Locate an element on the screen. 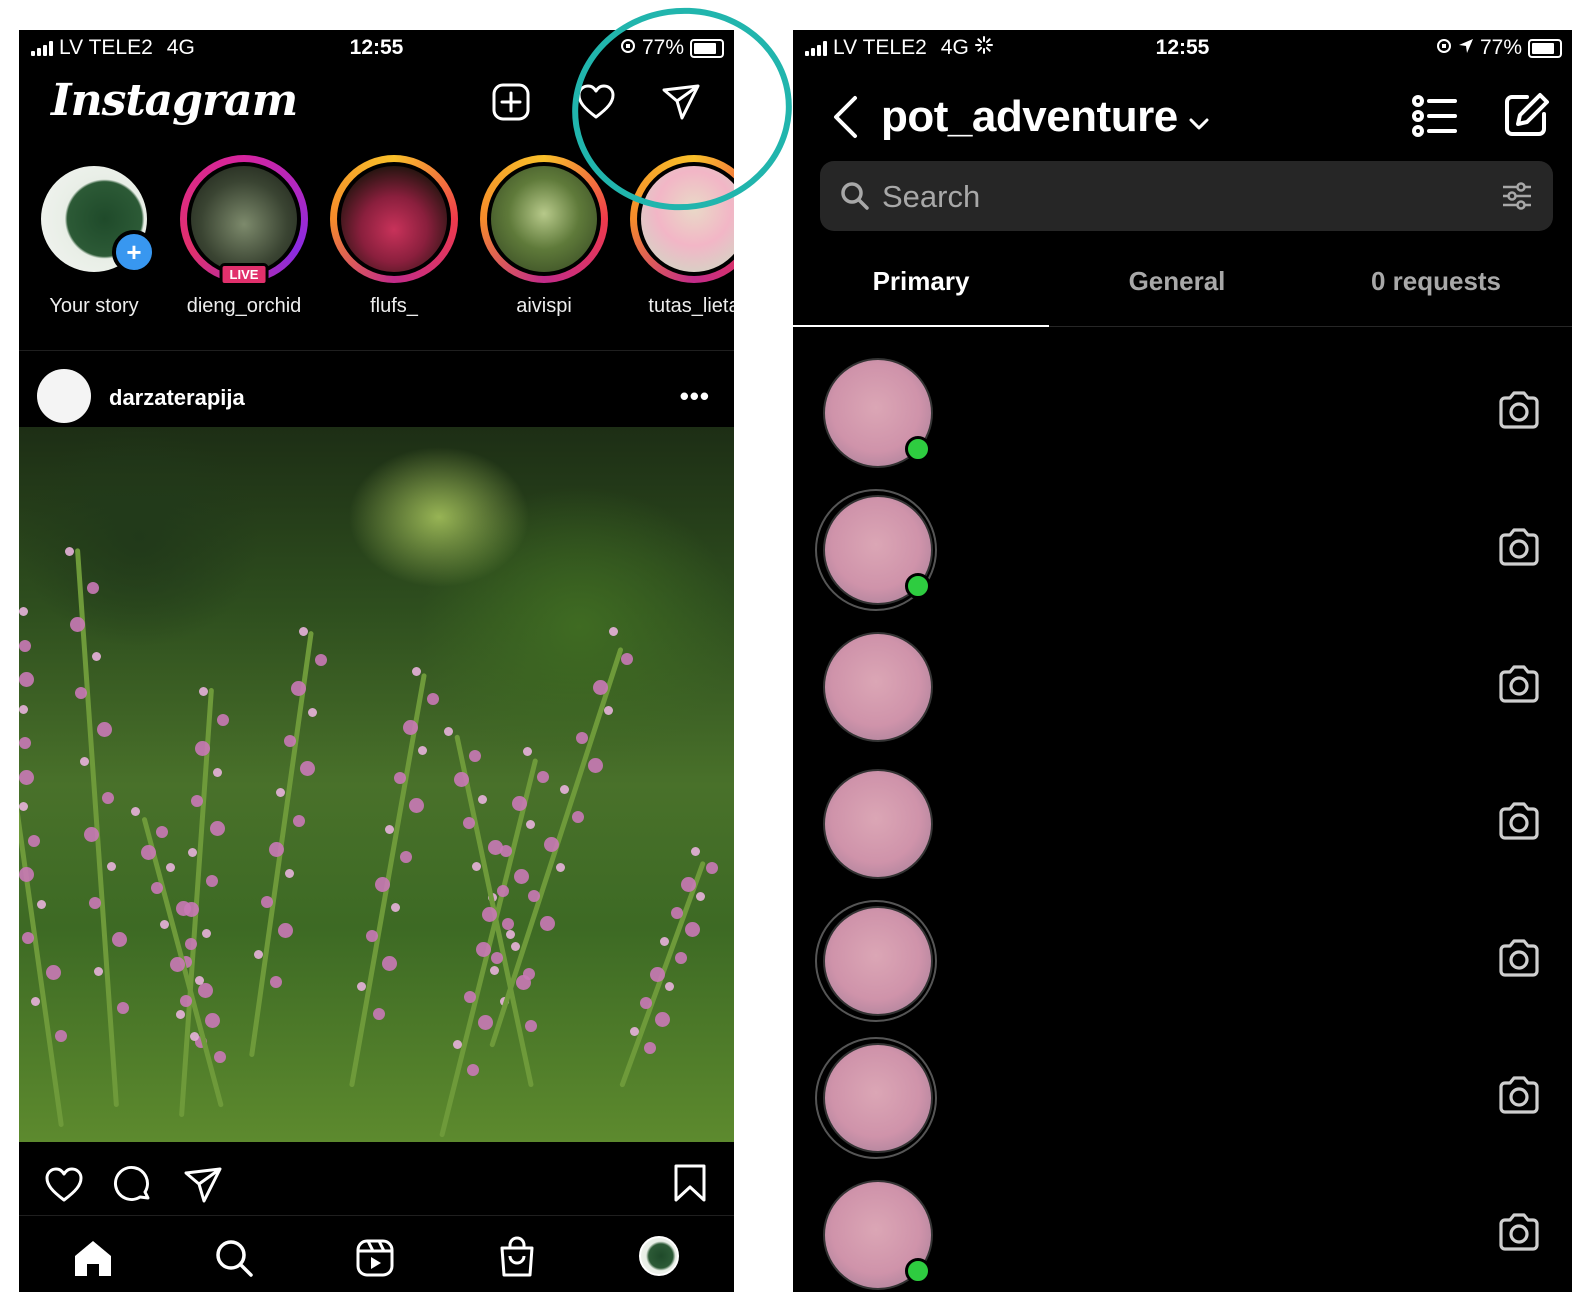 The height and width of the screenshot is (1295, 1572). story-dieng-orchid: LIVE dieng_orchid is located at coordinates (244, 236).